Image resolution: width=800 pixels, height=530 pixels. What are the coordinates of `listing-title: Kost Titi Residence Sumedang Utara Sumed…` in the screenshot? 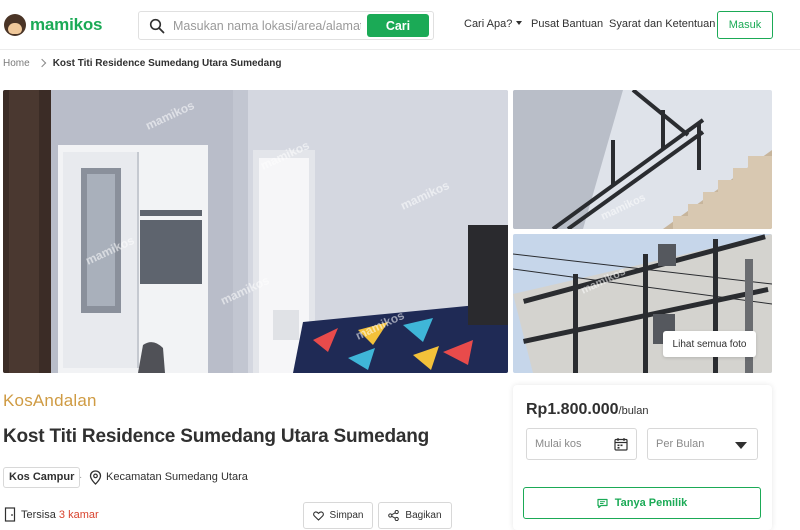 It's located at (216, 436).